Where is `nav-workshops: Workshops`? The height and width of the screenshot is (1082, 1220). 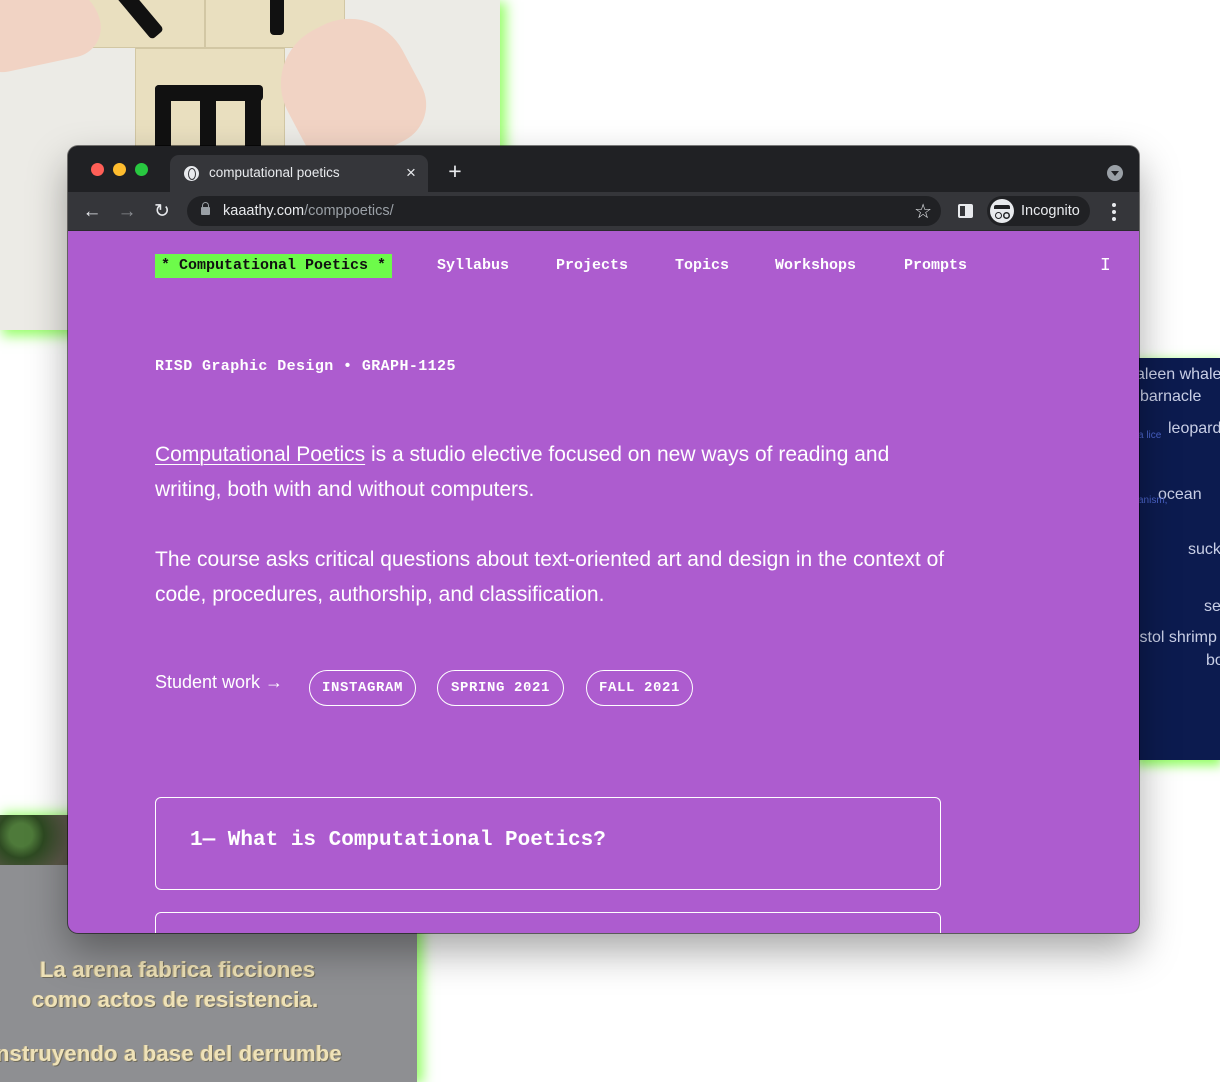
nav-workshops: Workshops is located at coordinates (815, 266).